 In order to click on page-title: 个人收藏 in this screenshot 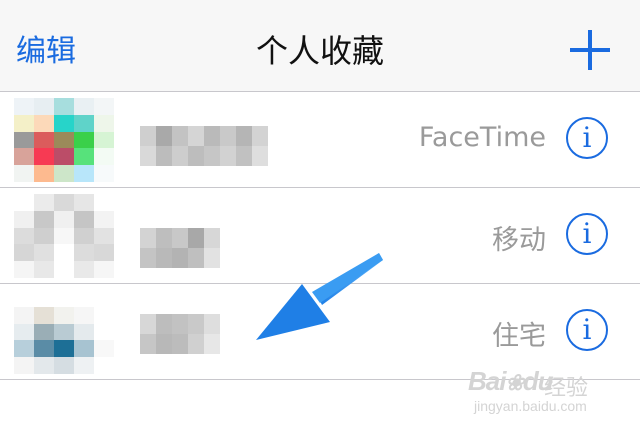, I will do `click(319, 51)`.